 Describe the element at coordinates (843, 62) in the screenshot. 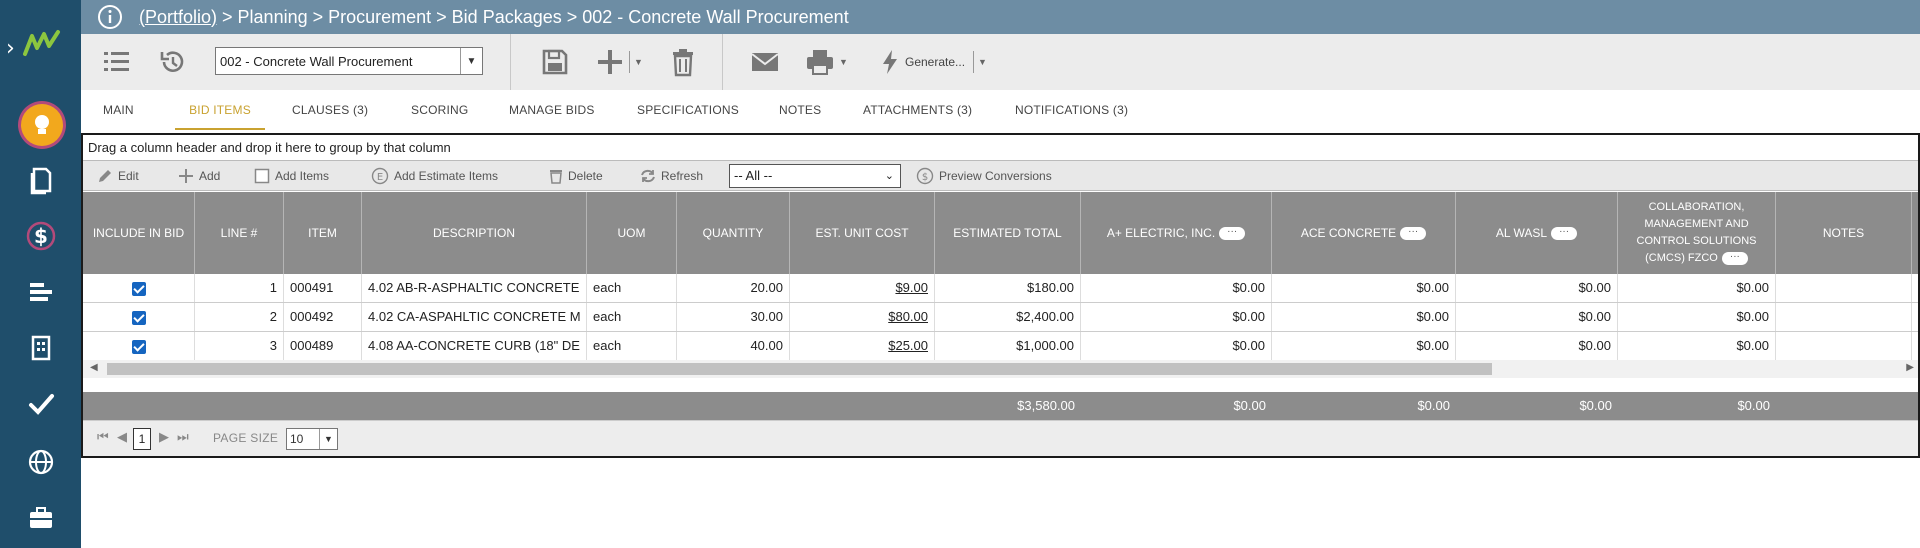

I see `print-dropdown-icon: ▼` at that location.